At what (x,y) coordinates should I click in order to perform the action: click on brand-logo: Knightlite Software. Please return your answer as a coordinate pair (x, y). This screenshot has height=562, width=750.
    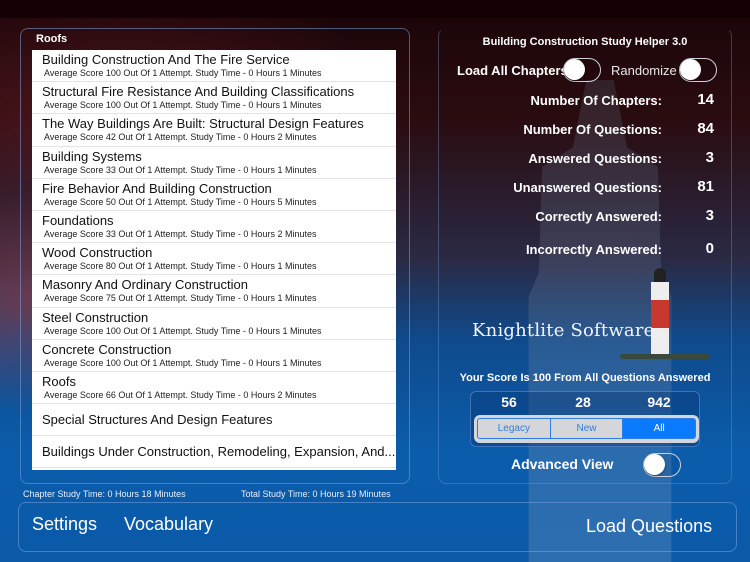
    Looking at the image, I should click on (563, 330).